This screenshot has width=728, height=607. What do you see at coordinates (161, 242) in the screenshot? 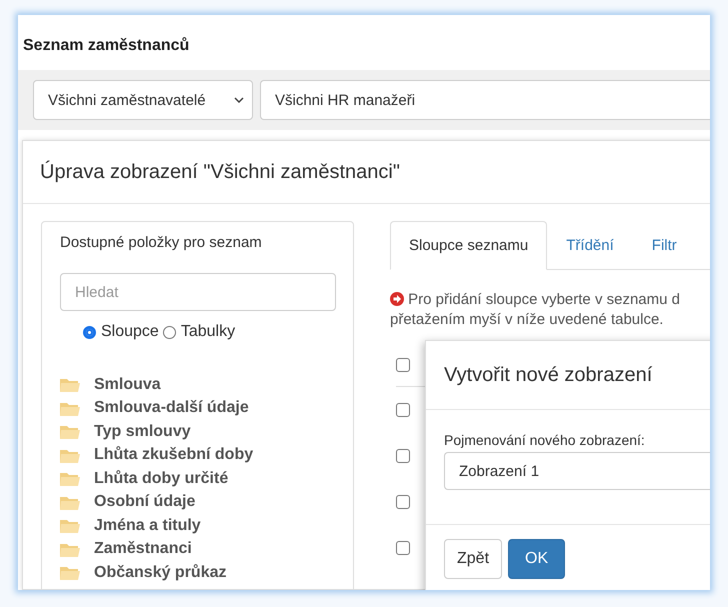
I see `panel-title: Dostupné položky pro seznam` at bounding box center [161, 242].